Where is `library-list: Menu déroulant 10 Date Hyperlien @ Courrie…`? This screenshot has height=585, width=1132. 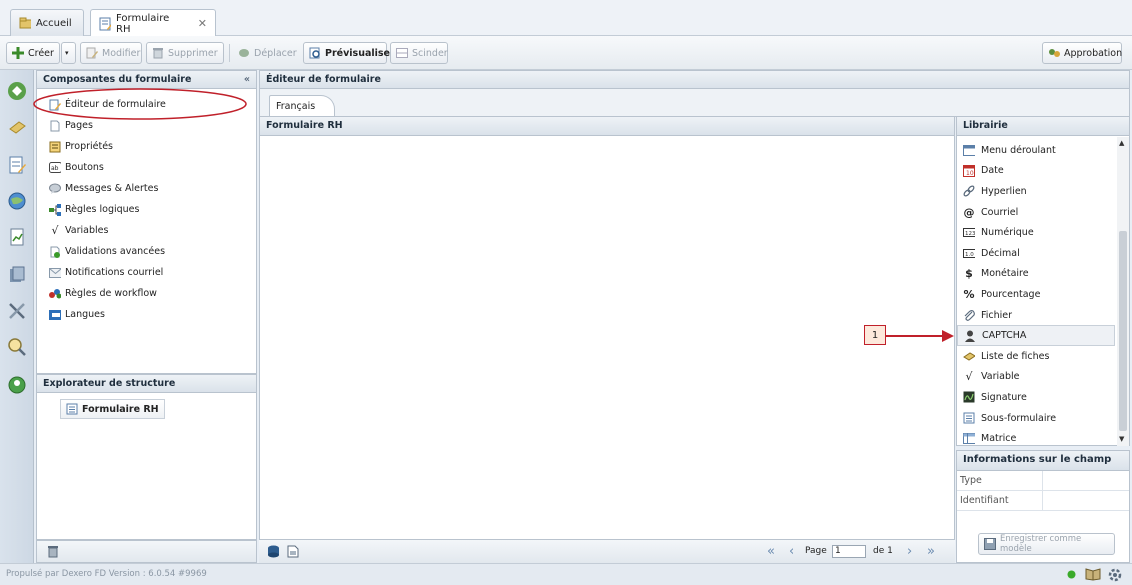
library-list: Menu déroulant 10 Date Hyperlien @ Courrie… is located at coordinates (1043, 292).